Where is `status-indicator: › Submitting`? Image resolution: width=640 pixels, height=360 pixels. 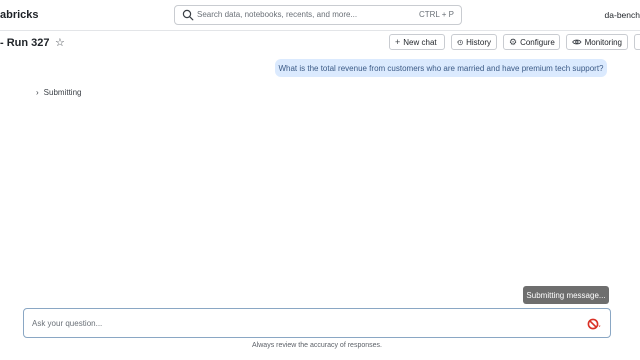 status-indicator: › Submitting is located at coordinates (58, 92).